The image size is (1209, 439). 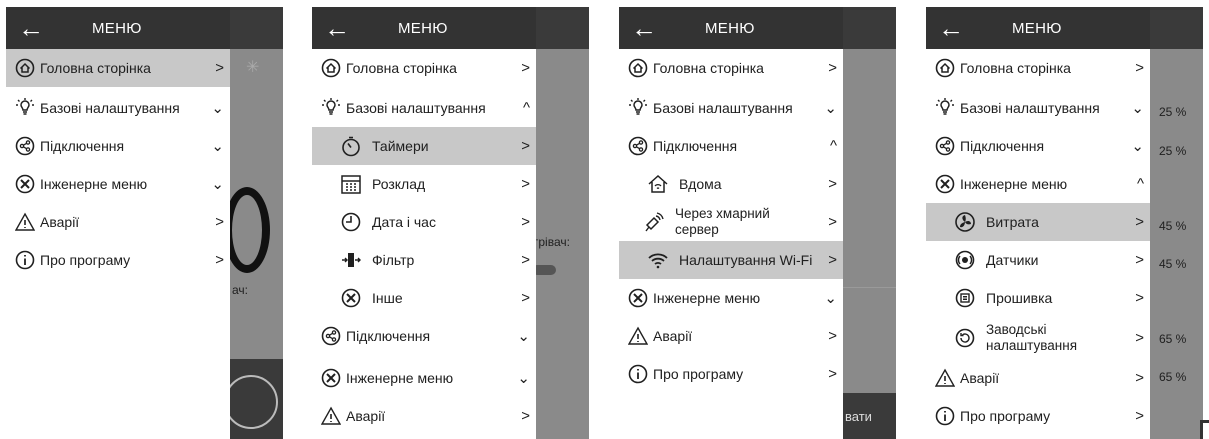 I want to click on submenu-item-timers: Таймери >, so click(x=424, y=146).